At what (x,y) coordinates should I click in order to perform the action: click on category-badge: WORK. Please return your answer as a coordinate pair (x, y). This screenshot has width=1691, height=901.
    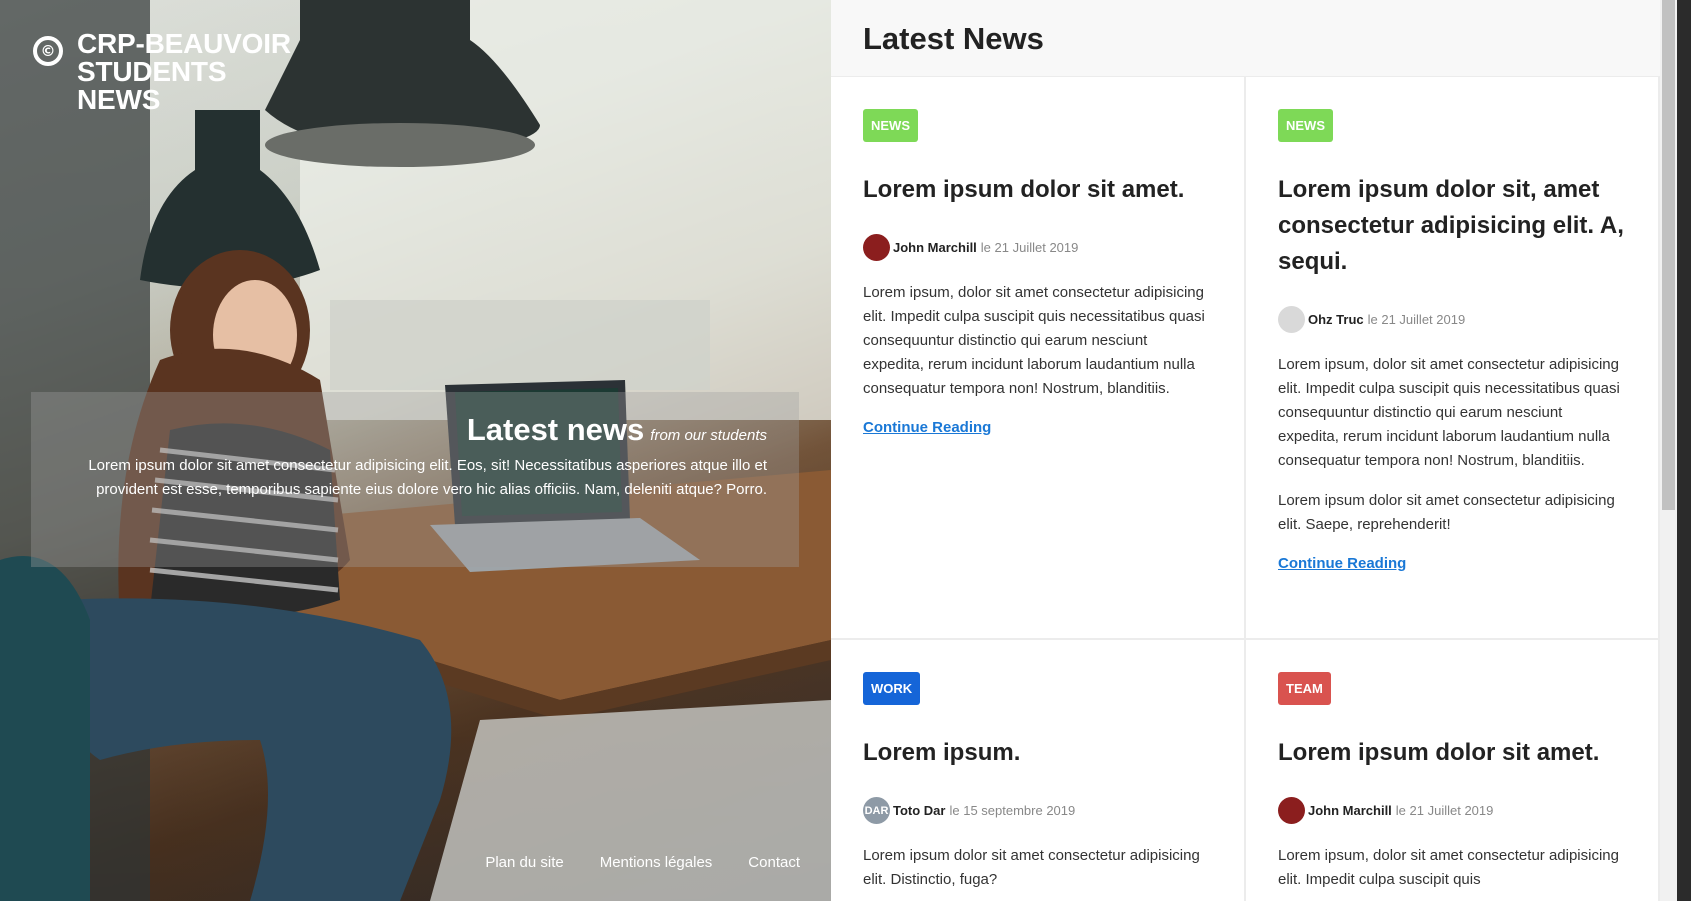
    Looking at the image, I should click on (892, 688).